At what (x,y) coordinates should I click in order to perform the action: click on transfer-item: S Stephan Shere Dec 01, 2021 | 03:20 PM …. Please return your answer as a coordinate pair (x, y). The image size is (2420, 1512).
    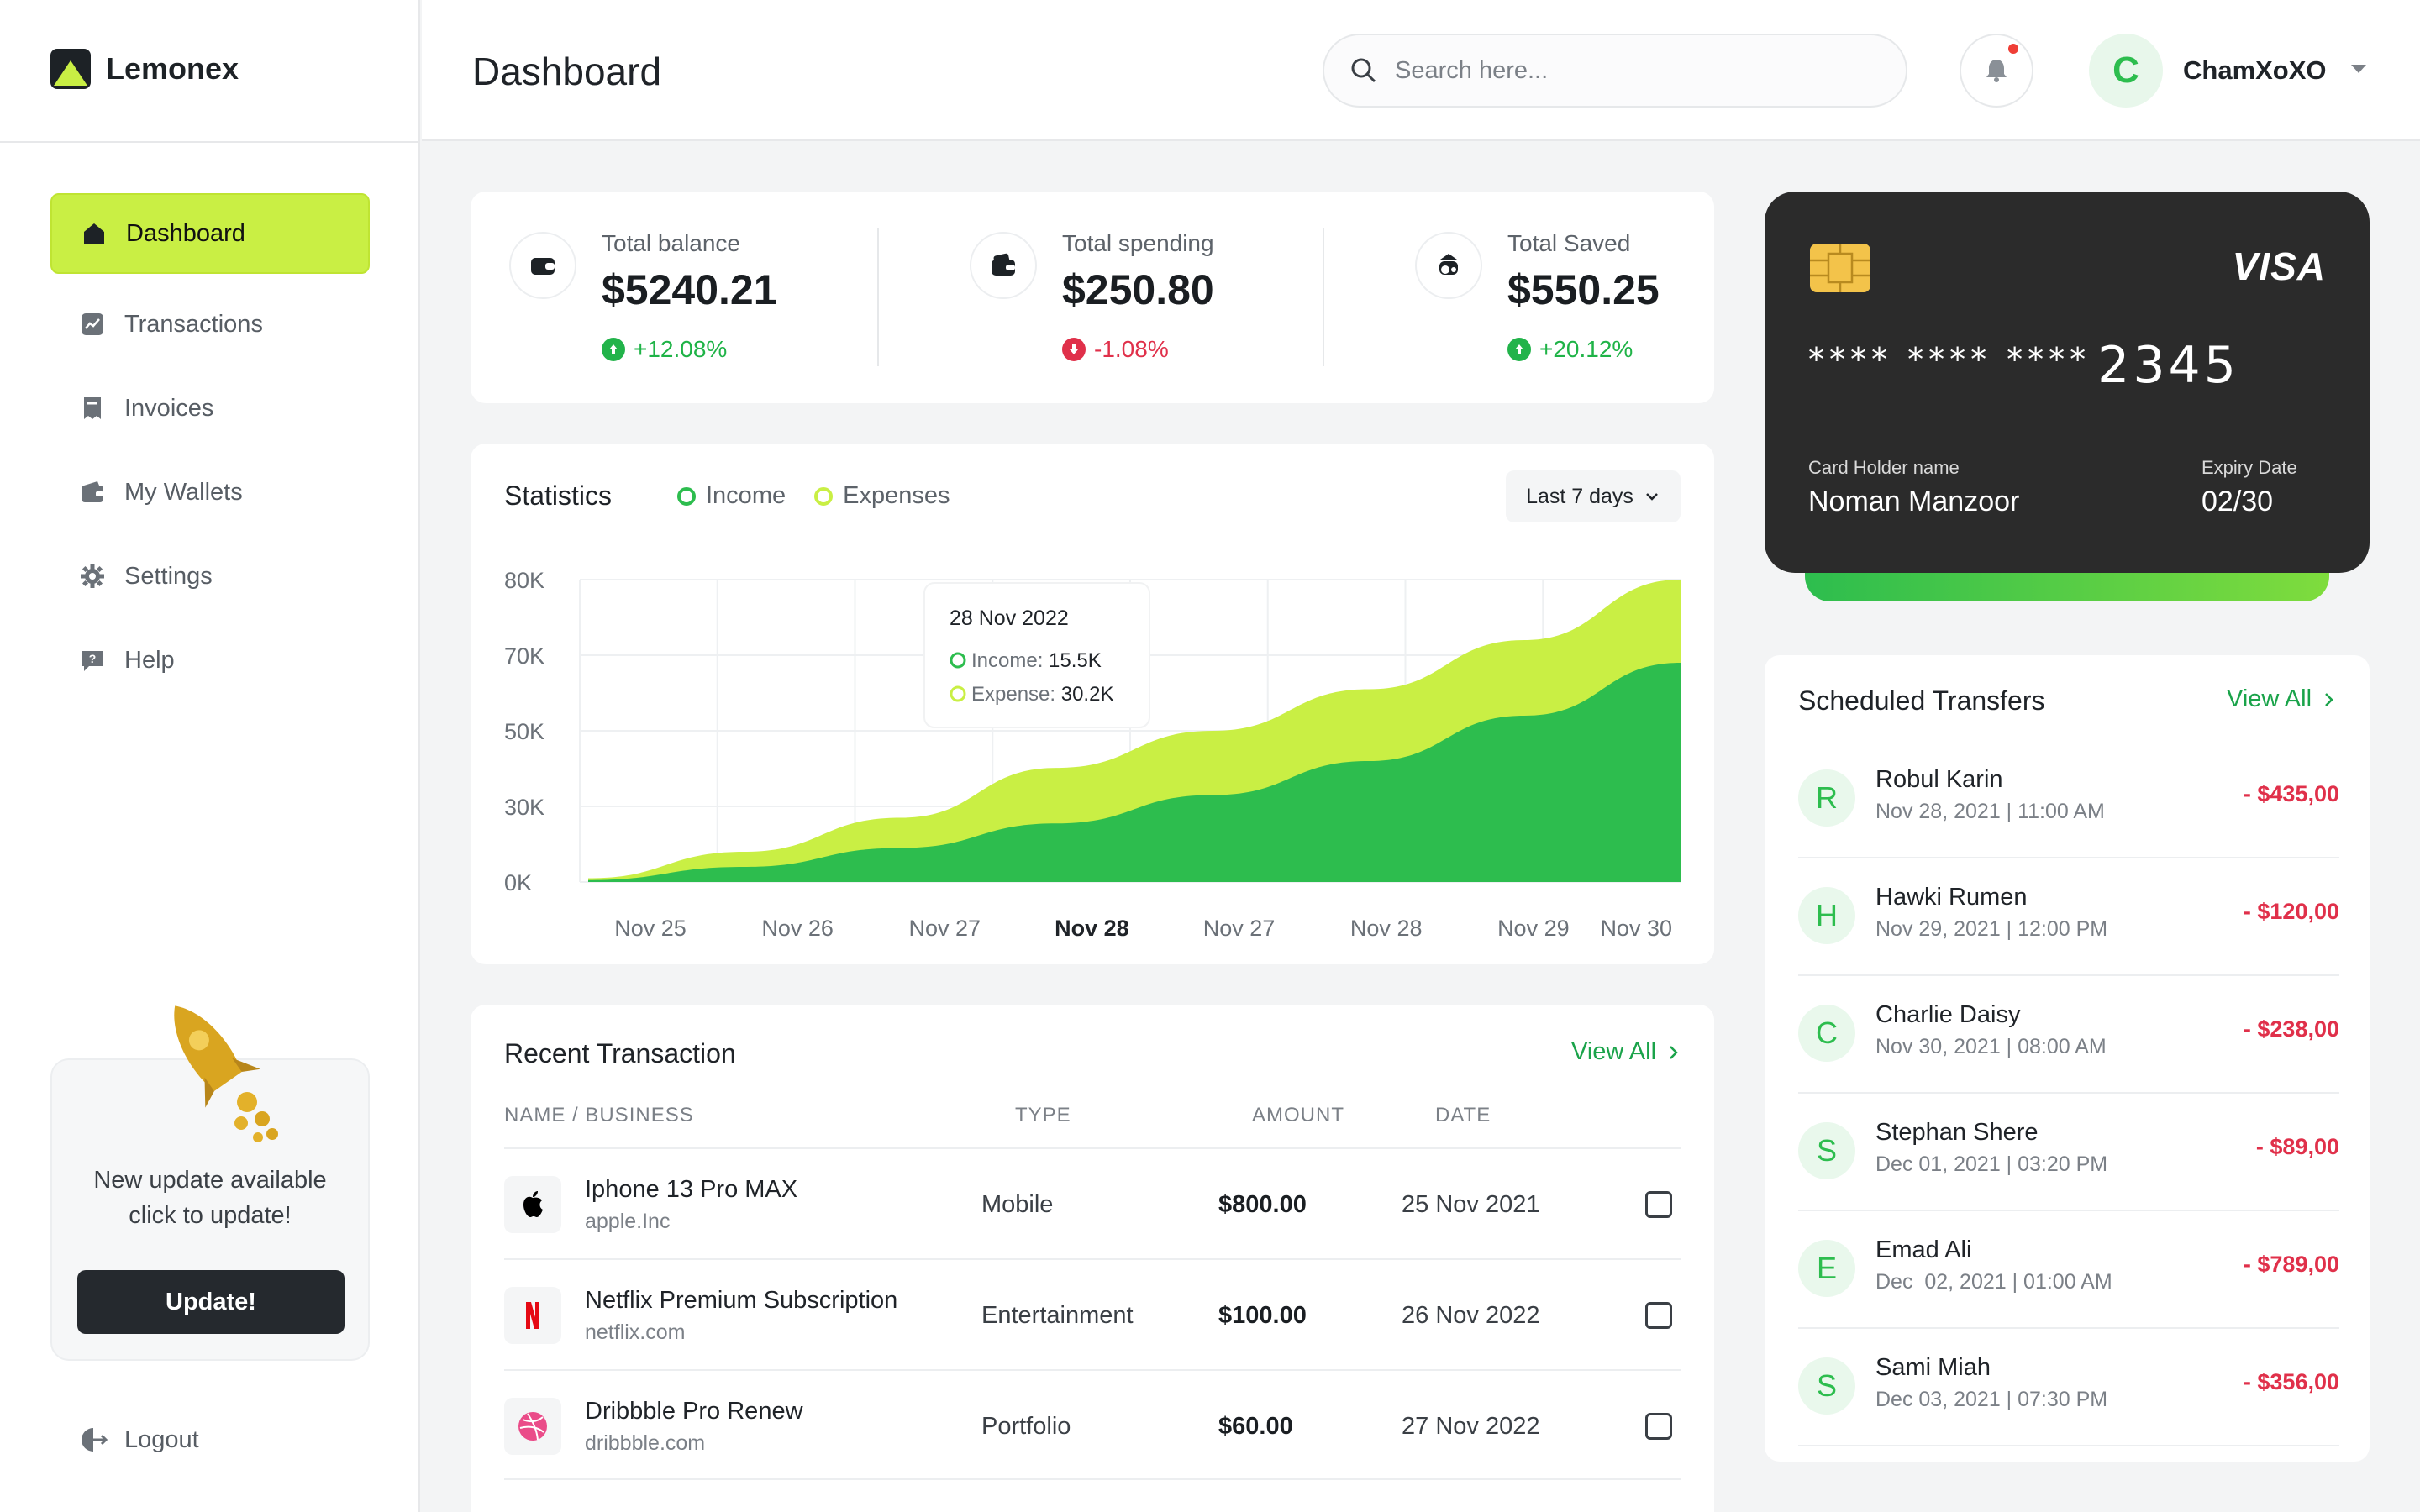
    Looking at the image, I should click on (2068, 1152).